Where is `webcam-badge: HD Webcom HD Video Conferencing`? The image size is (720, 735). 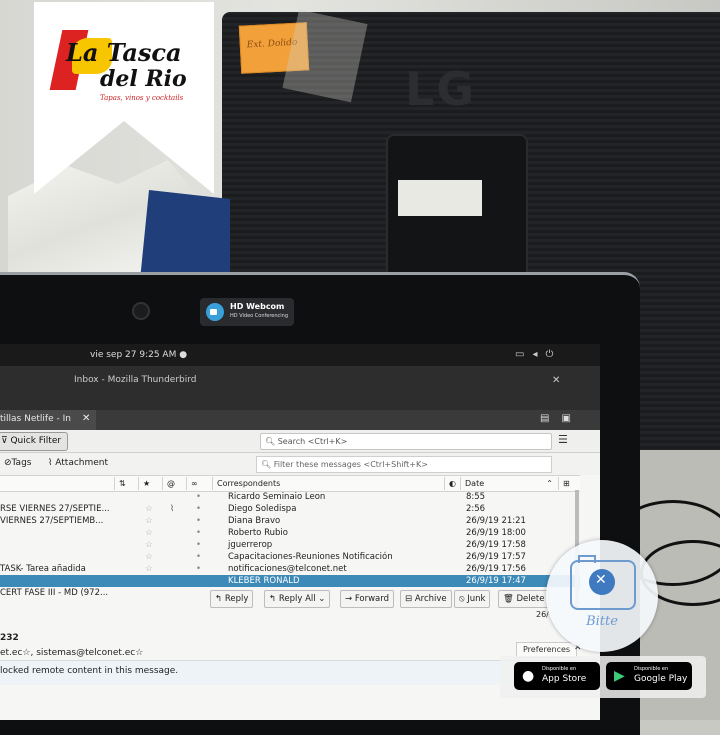 webcam-badge: HD Webcom HD Video Conferencing is located at coordinates (247, 312).